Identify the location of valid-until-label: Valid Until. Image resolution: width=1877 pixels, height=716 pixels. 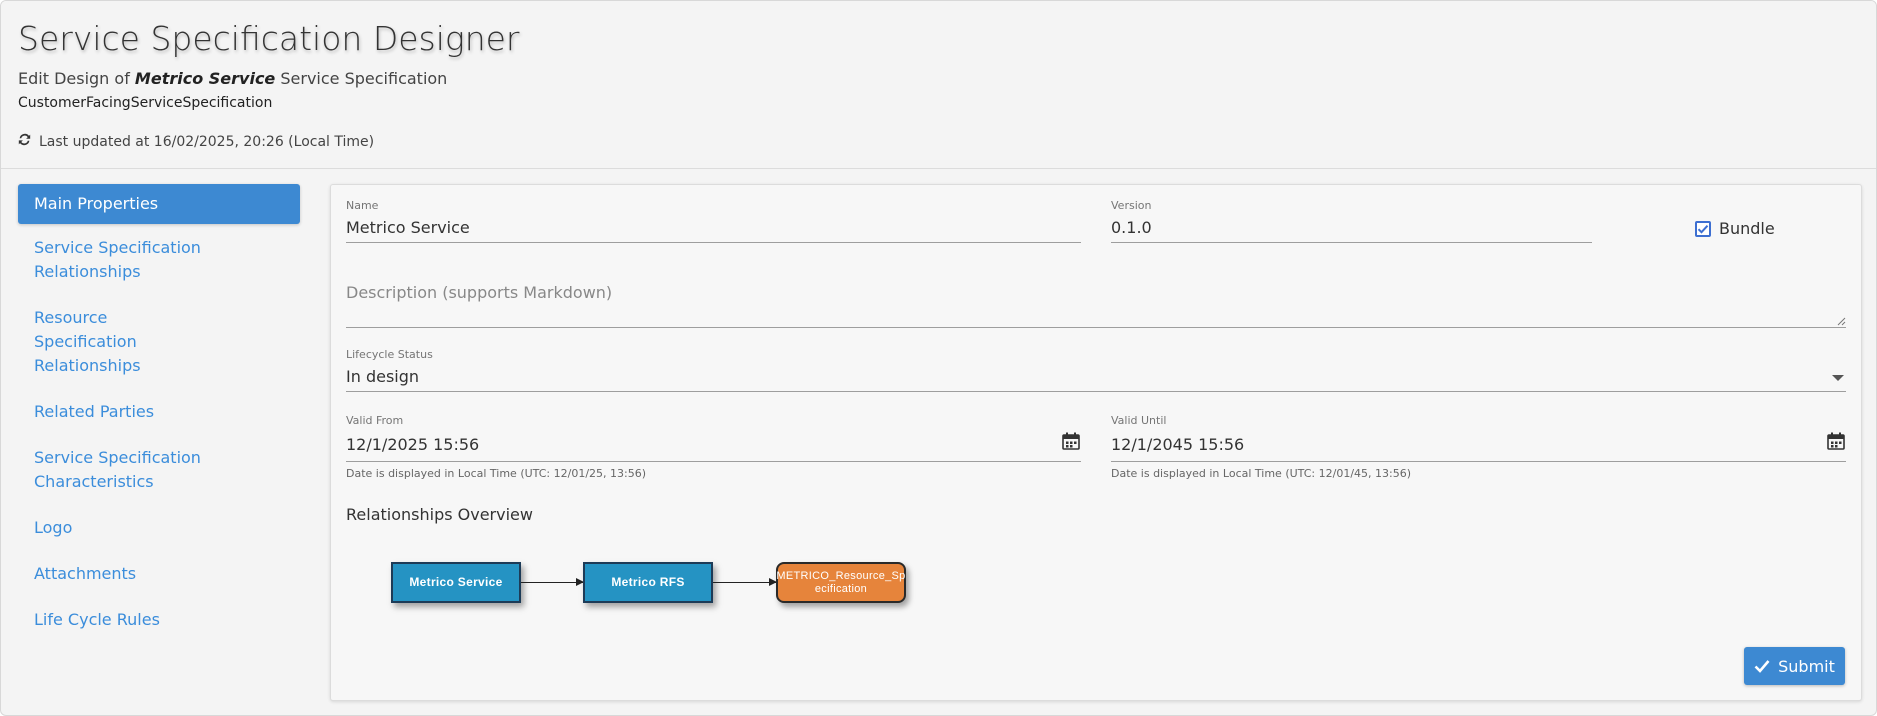
(1139, 420).